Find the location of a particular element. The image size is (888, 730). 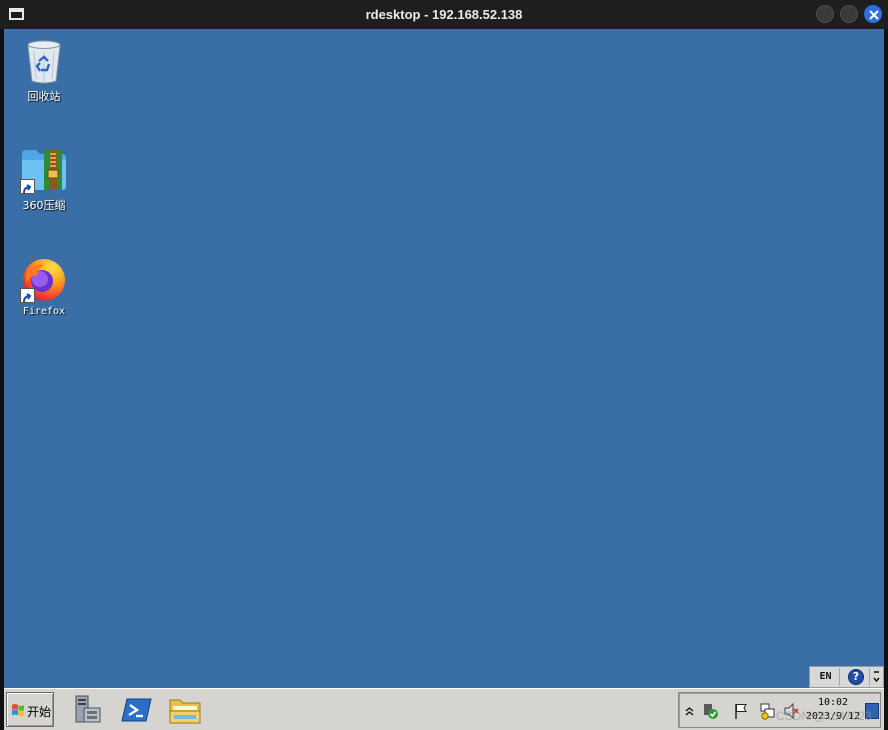

security-shield-icon is located at coordinates (710, 711).